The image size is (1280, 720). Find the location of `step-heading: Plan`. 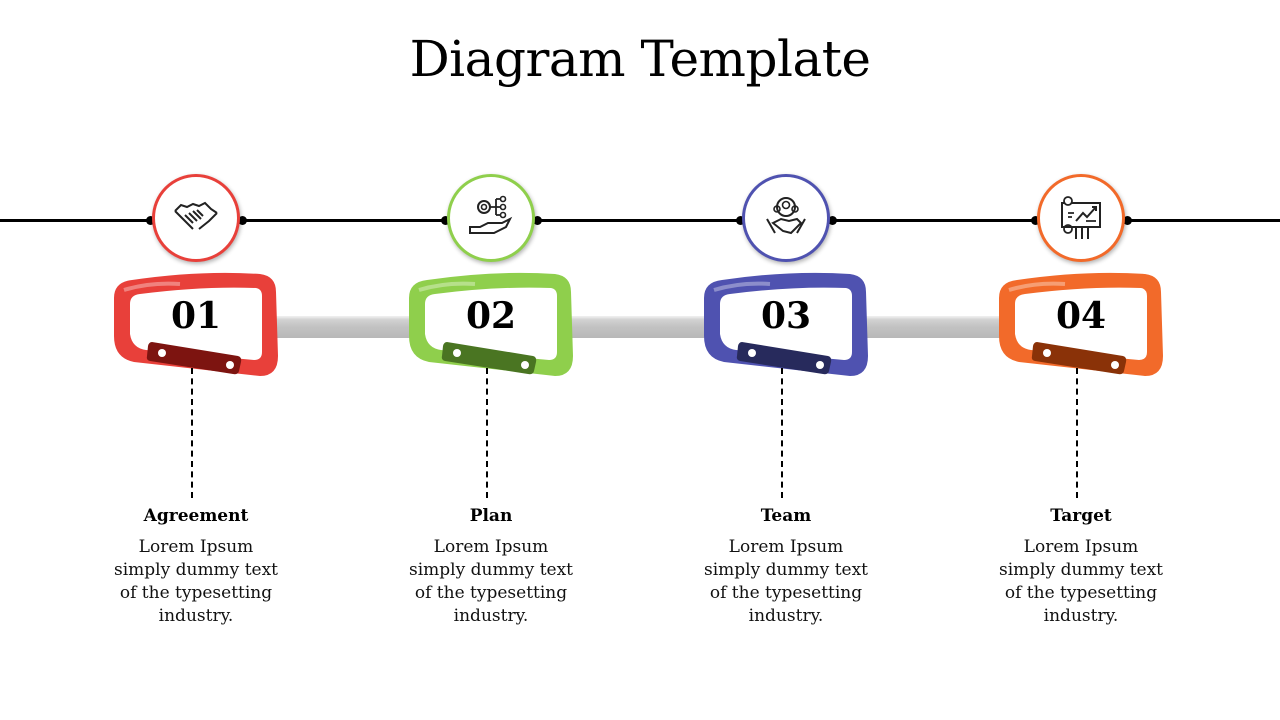

step-heading: Plan is located at coordinates (491, 516).